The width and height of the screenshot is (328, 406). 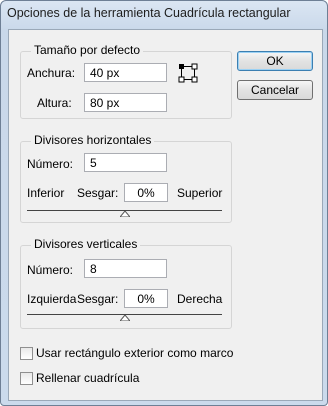 What do you see at coordinates (125, 214) in the screenshot?
I see `horizontal-skew-slider-thumb` at bounding box center [125, 214].